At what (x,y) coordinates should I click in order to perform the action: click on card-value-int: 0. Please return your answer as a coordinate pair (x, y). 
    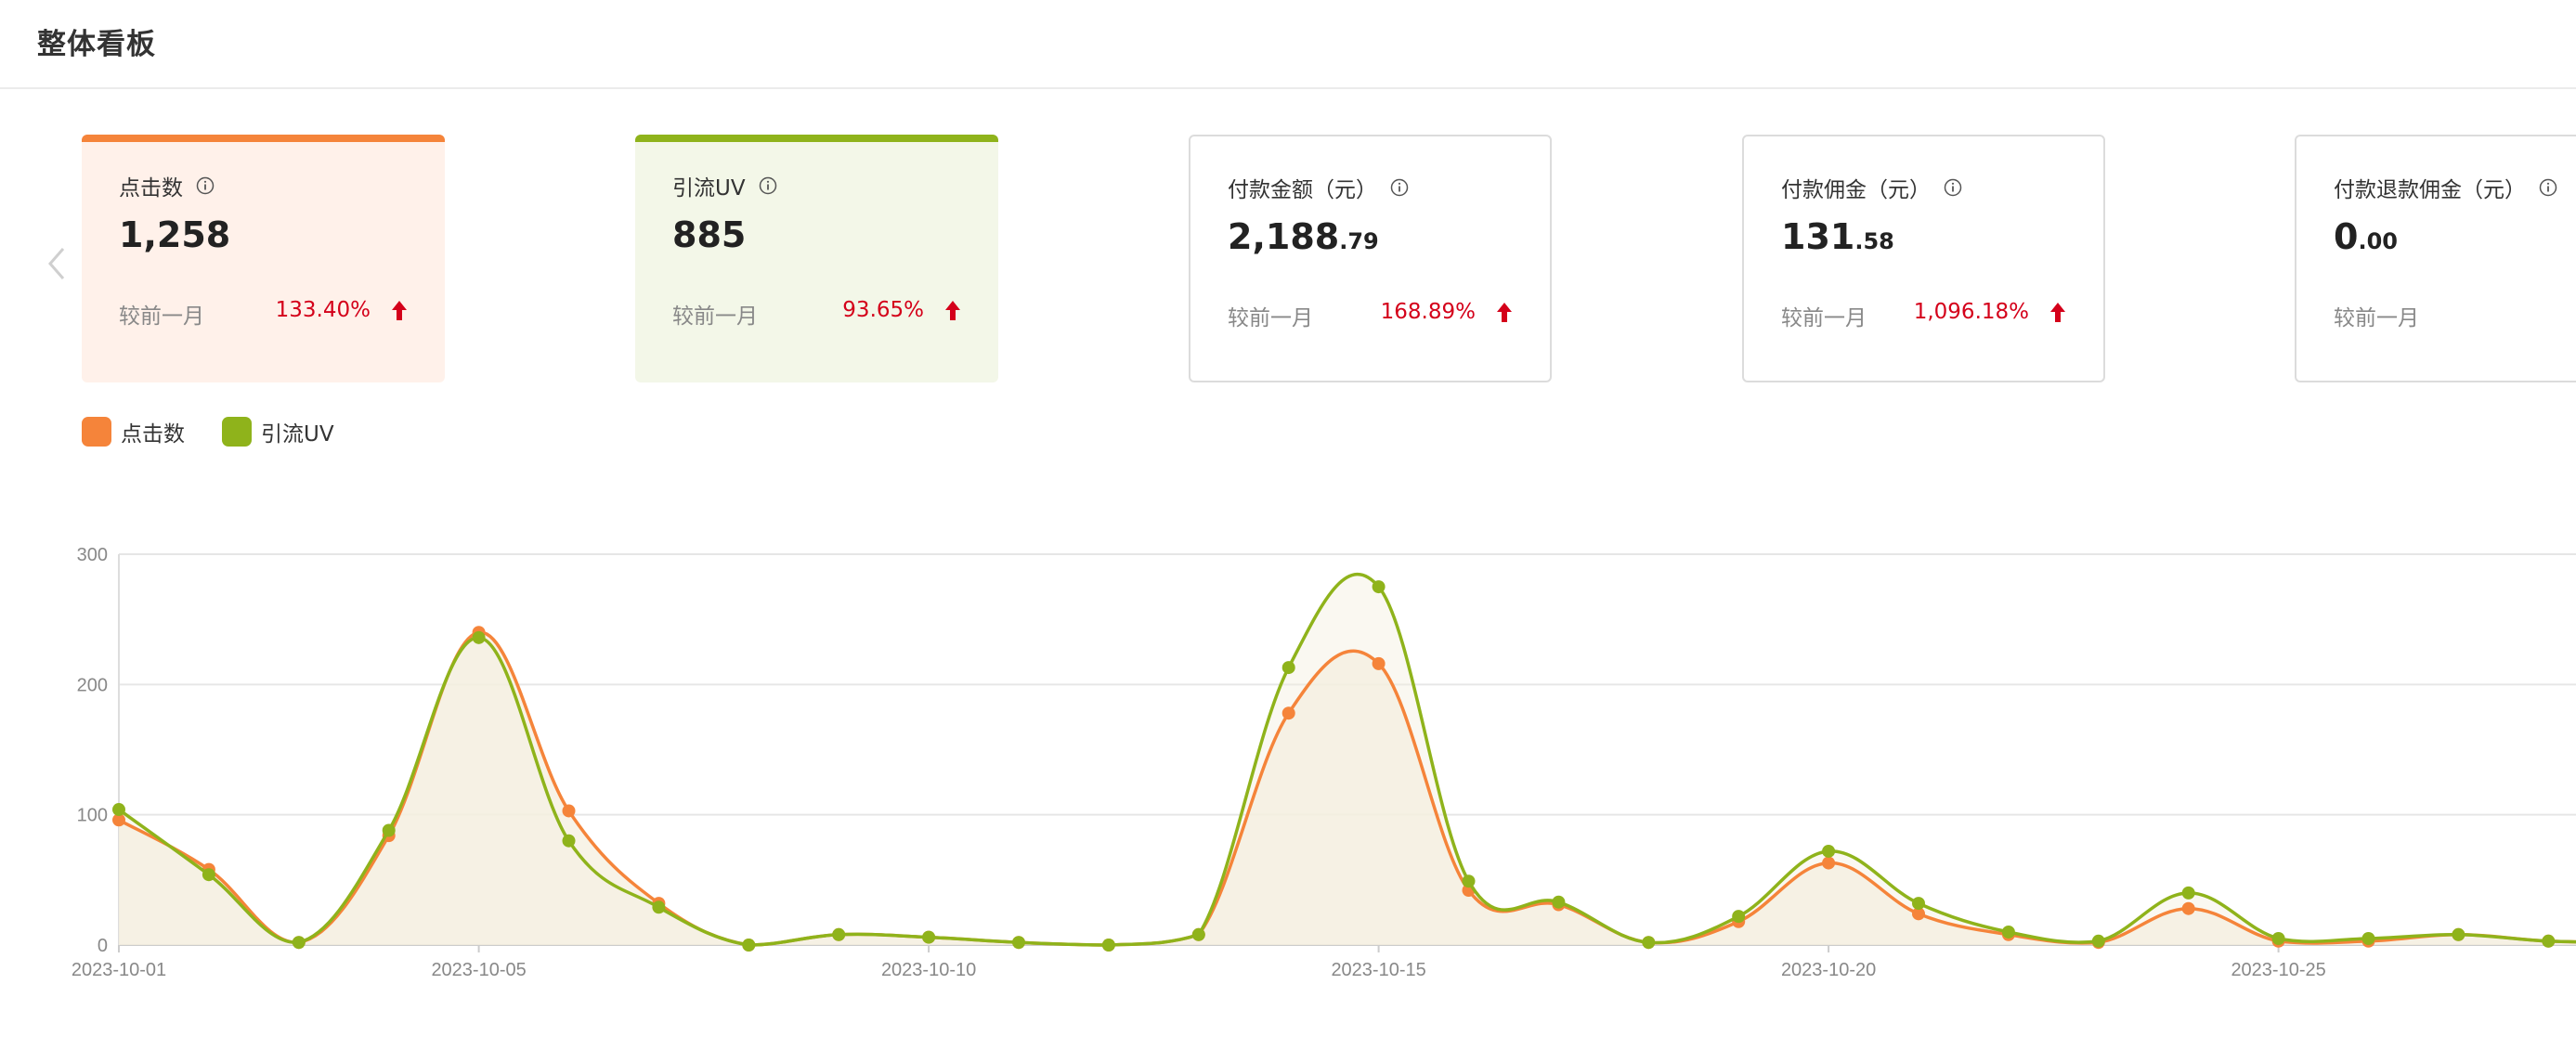
    Looking at the image, I should click on (2347, 237).